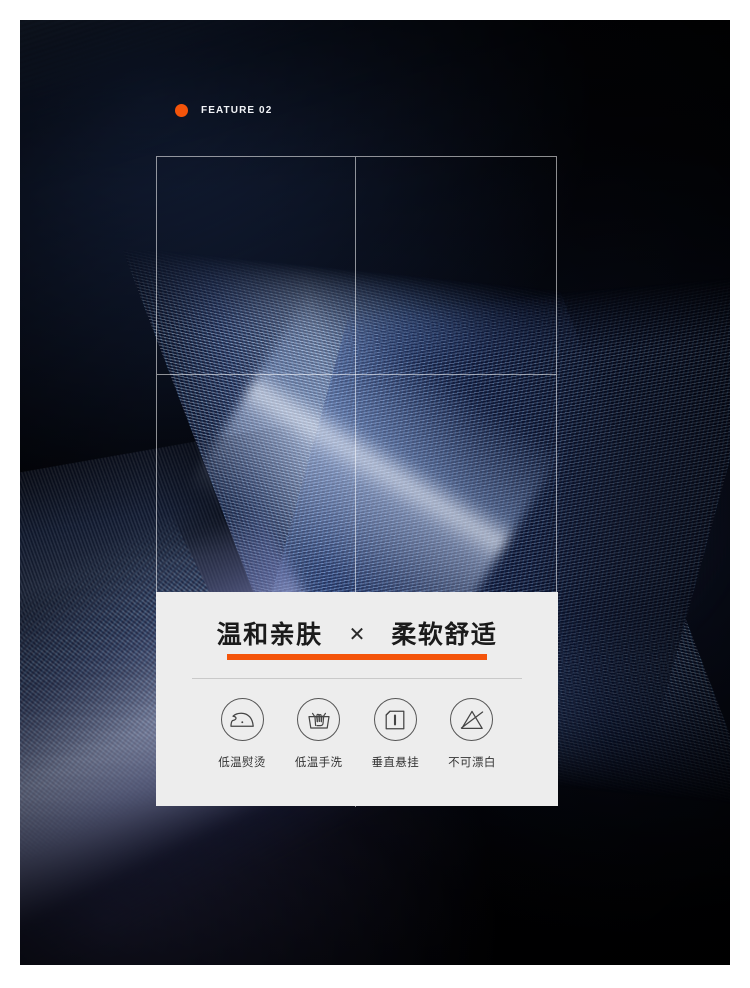 The image size is (750, 988). I want to click on heading-left-text: 温和亲肤, so click(269, 634).